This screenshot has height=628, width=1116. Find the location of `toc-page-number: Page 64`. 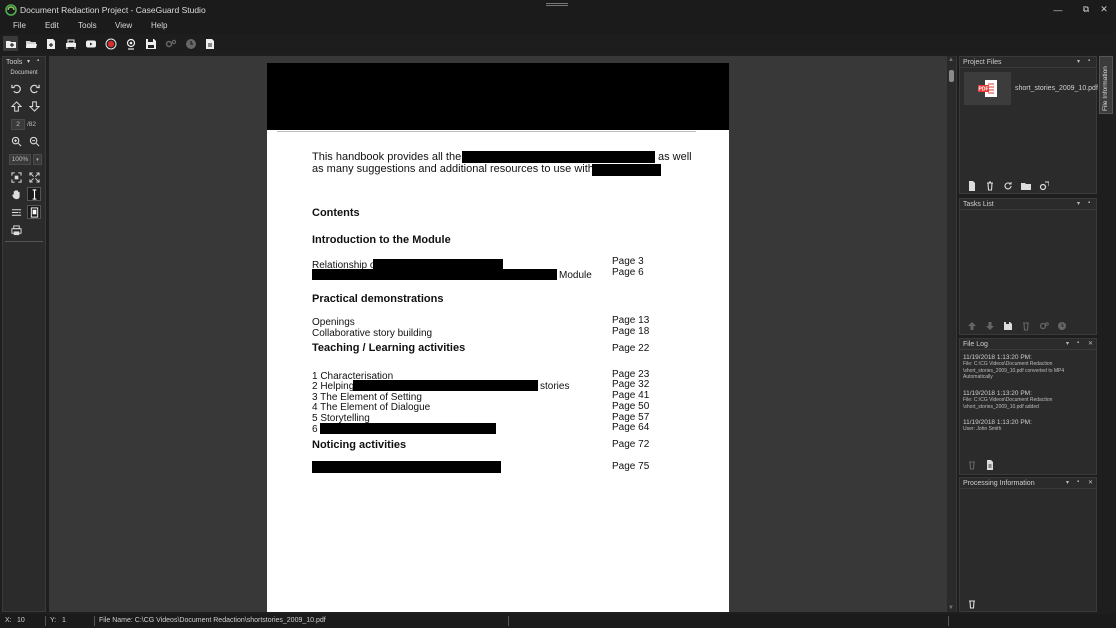

toc-page-number: Page 64 is located at coordinates (631, 427).